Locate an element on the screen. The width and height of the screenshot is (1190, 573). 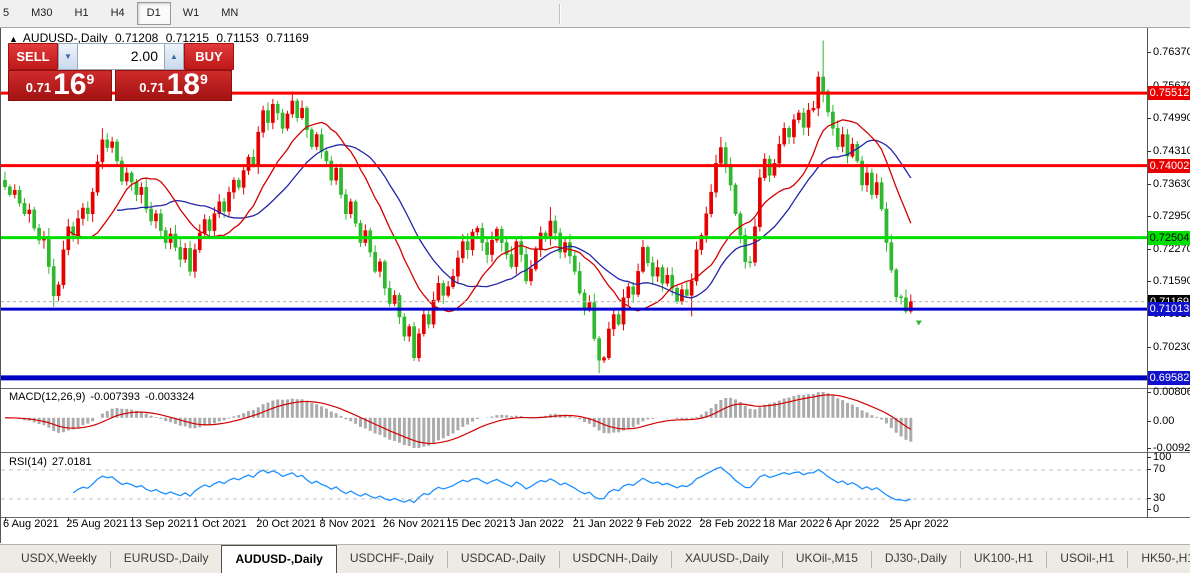
timeframe-buttons: 5 M30 H1 H4 D1 W1 MN is located at coordinates (124, 13).